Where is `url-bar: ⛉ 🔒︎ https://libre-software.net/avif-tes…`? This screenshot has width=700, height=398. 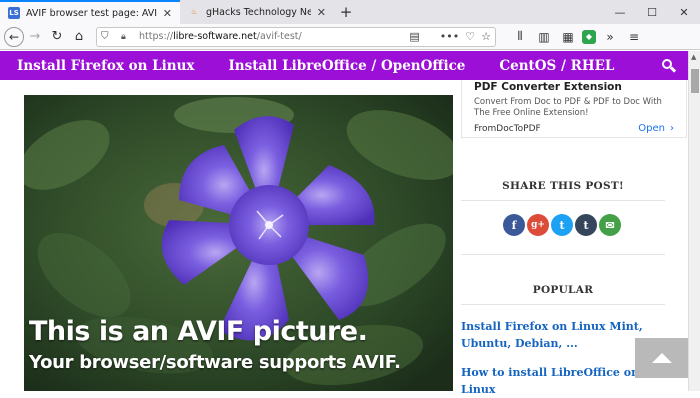 url-bar: ⛉ 🔒︎ https://libre-software.net/avif-tes… is located at coordinates (296, 36).